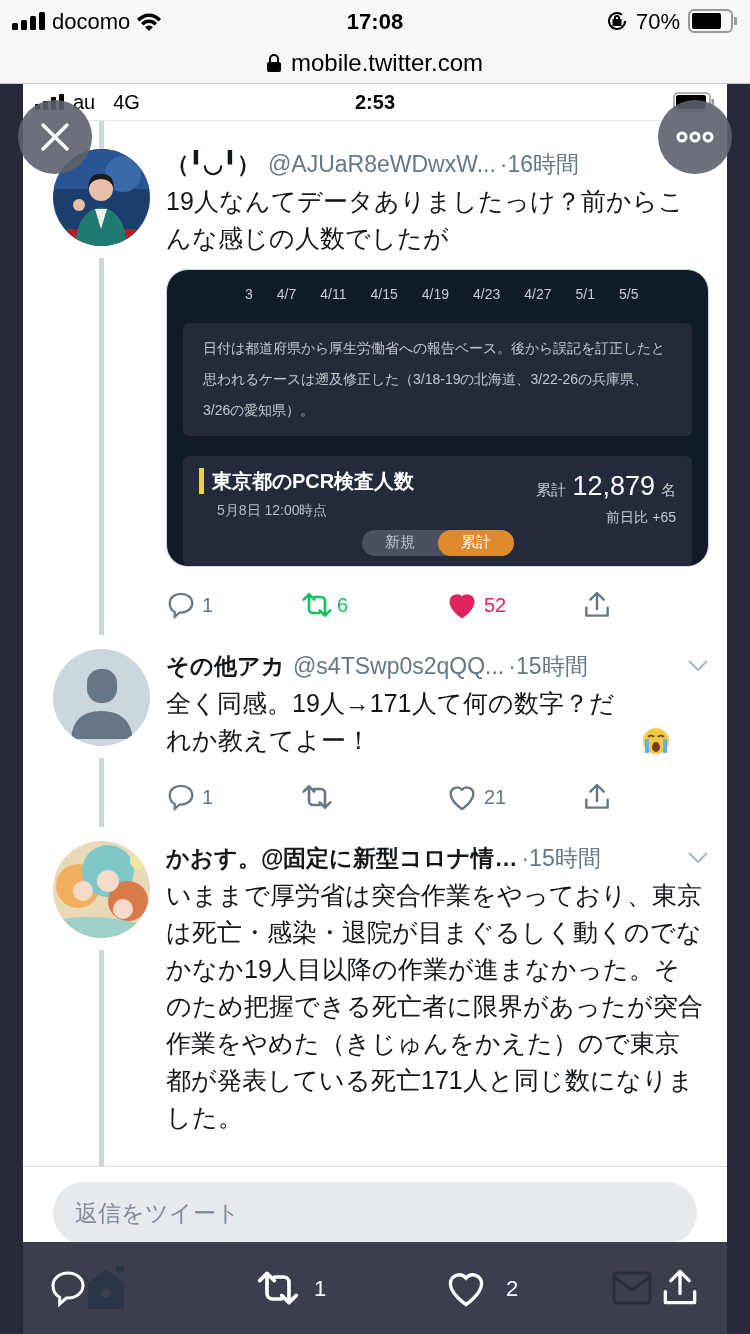 The height and width of the screenshot is (1334, 750). Describe the element at coordinates (434, 1006) in the screenshot. I see `tweet-text: いままで厚労省は突合作業をやっており、東京は死亡・感染・退院が目まぐるしく動くのでなかなか19人目以降の作業が進まなかった。そのため把握できる死亡者に限界があったが突合作業をやめた（きじゅんをかえた）ので東京都が発表している死亡171人と同じ数になりました。` at that location.